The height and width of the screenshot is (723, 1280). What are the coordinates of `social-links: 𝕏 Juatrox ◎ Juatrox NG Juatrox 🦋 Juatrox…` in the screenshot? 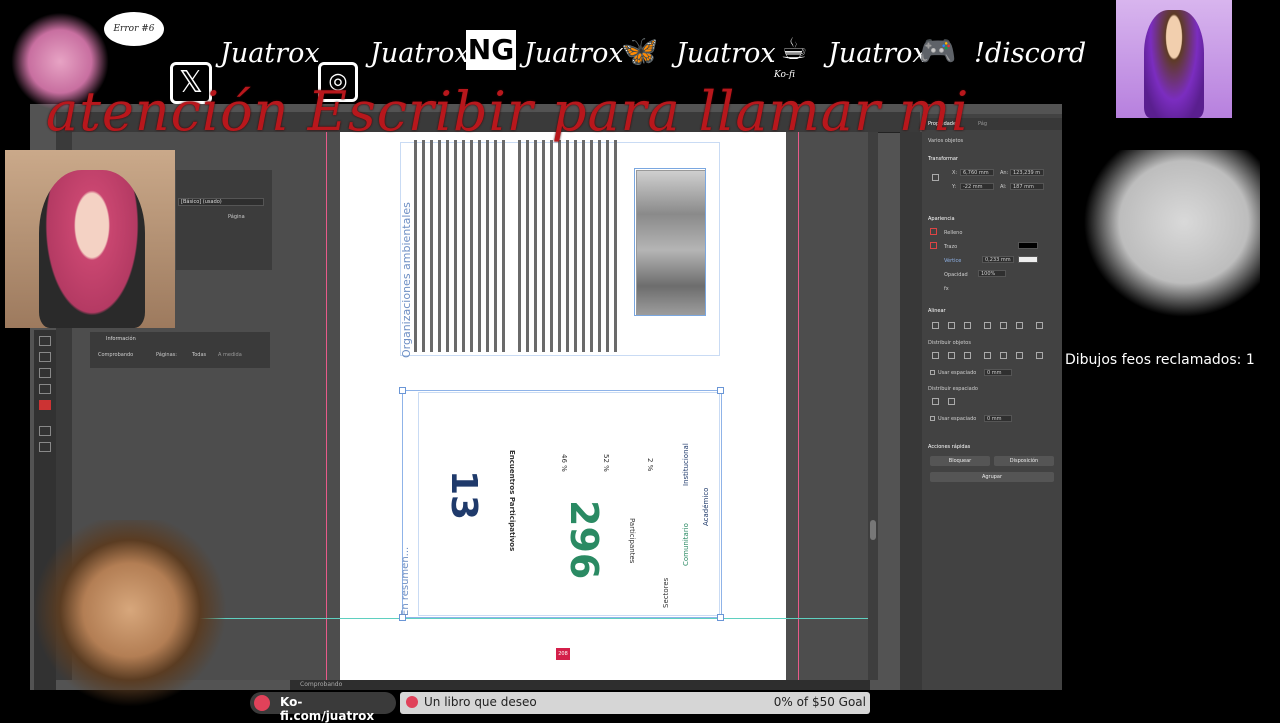 It's located at (628, 67).